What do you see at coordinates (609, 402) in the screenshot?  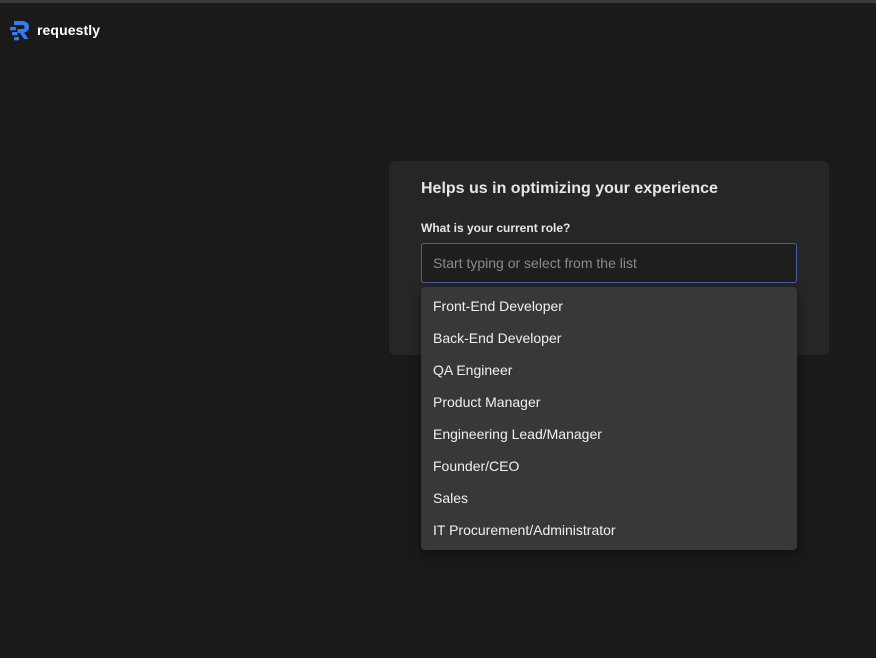 I see `role-option-product-manager: Product Manager` at bounding box center [609, 402].